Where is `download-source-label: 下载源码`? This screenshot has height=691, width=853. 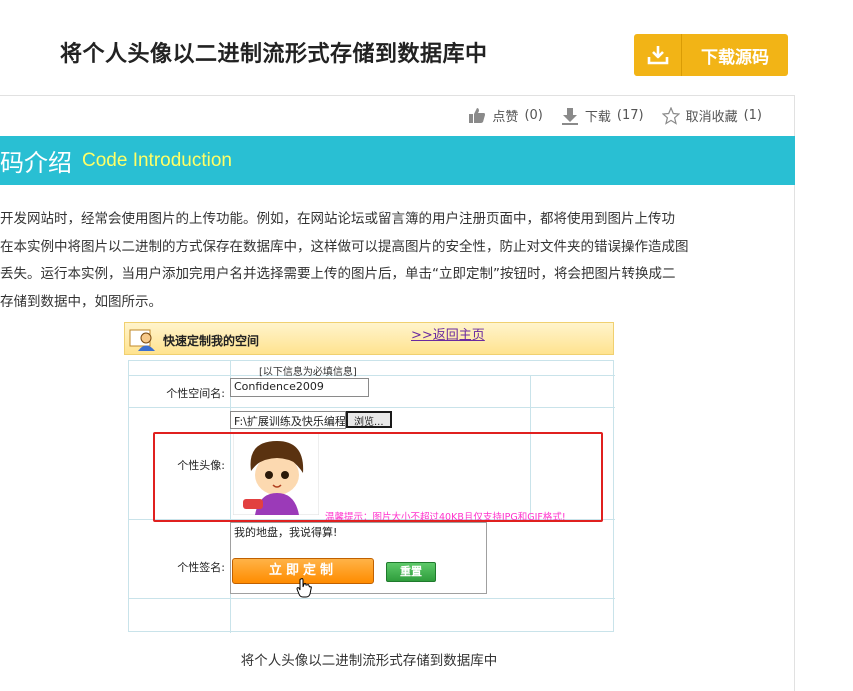 download-source-label: 下载源码 is located at coordinates (735, 57).